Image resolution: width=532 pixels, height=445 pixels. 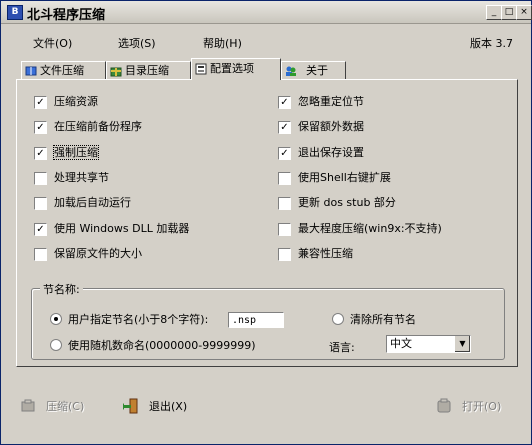 What do you see at coordinates (491, 43) in the screenshot?
I see `version-label: 版本 3.7` at bounding box center [491, 43].